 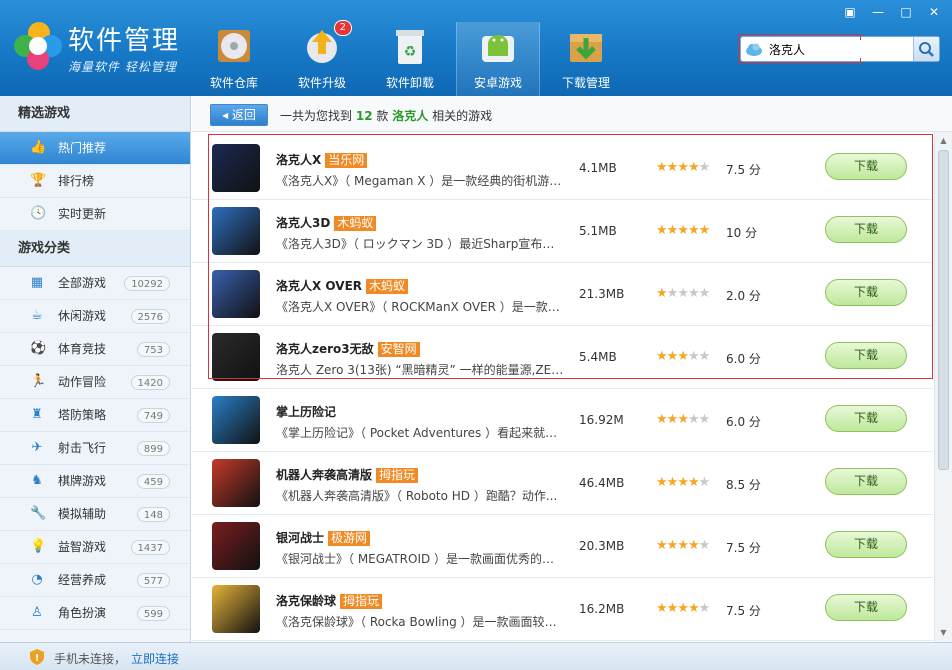 I want to click on game-size: 21.3MB, so click(x=602, y=294).